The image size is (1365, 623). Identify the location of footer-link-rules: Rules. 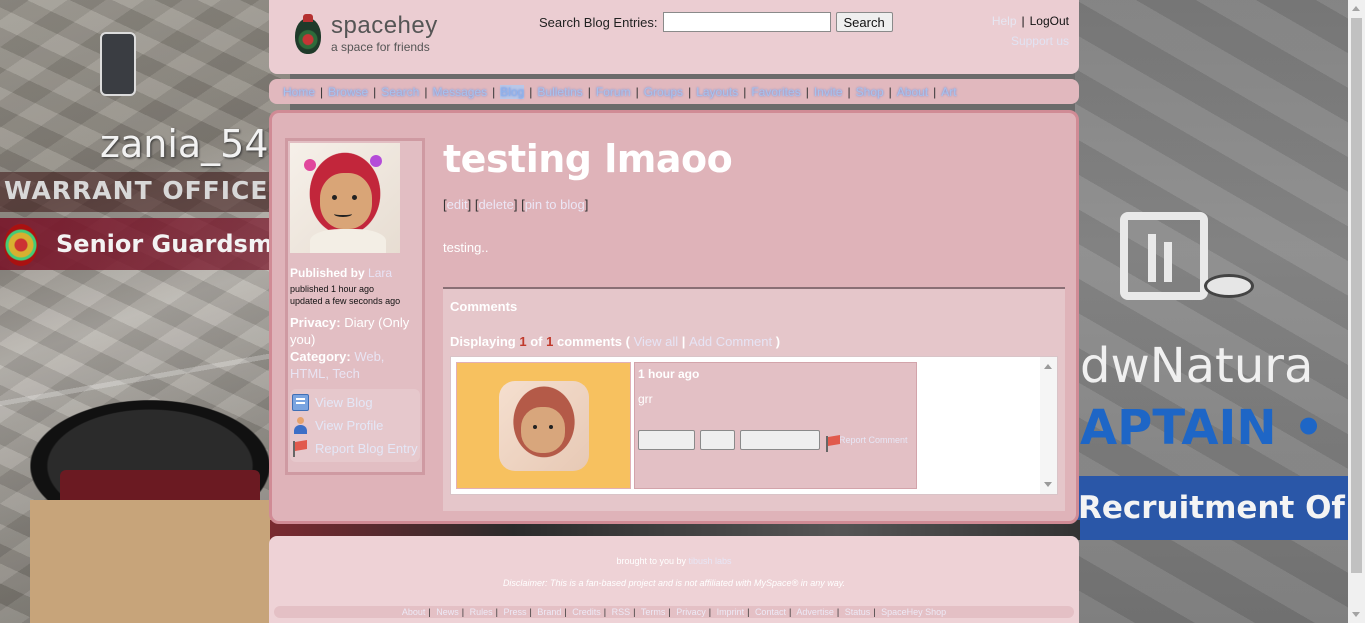
(481, 612).